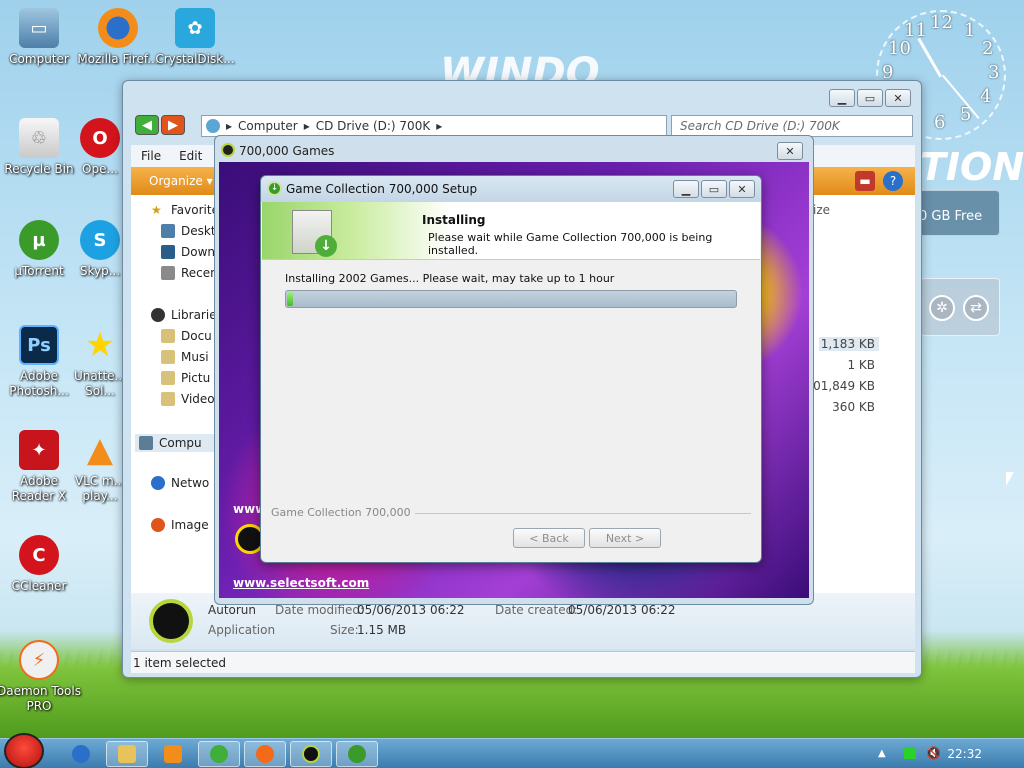  What do you see at coordinates (792, 126) in the screenshot?
I see `search-input: Search CD Drive (D:) 700K` at bounding box center [792, 126].